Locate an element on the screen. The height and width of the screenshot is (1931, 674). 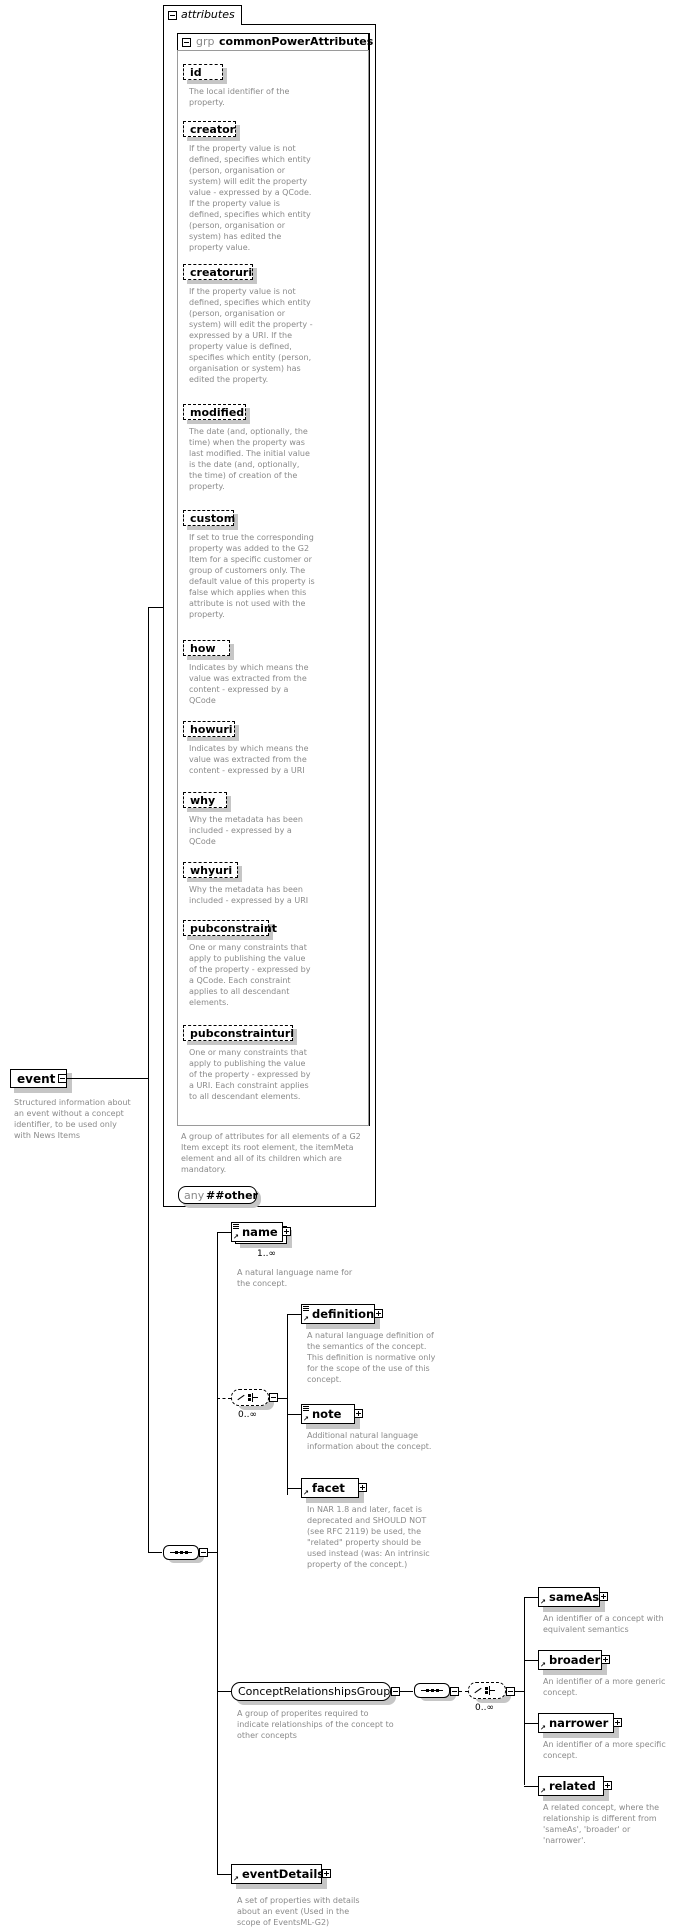
attribute-whyuri: whyuri is located at coordinates (210, 870).